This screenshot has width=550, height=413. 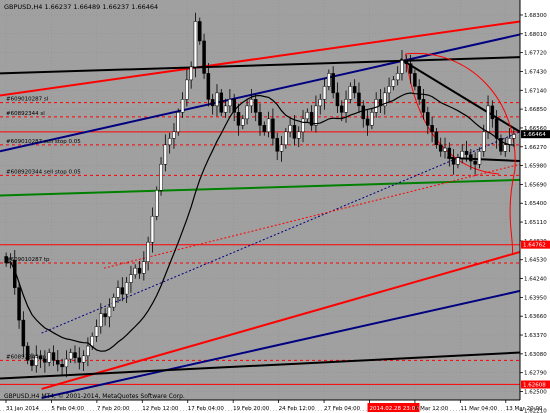 I want to click on price-tick-label: 1.62790, so click(x=535, y=374).